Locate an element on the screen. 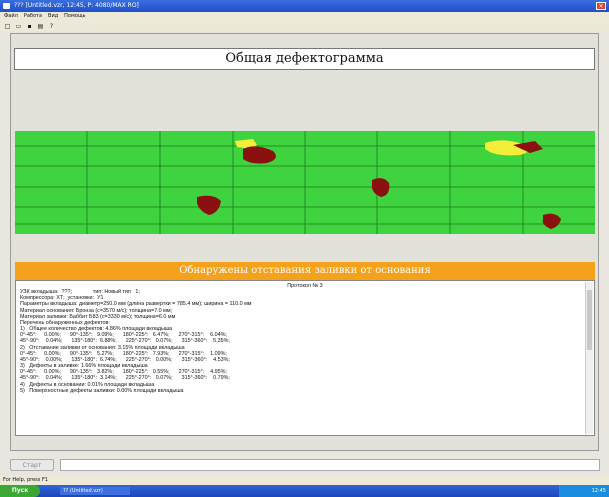  help-icon: ? is located at coordinates (51, 26).